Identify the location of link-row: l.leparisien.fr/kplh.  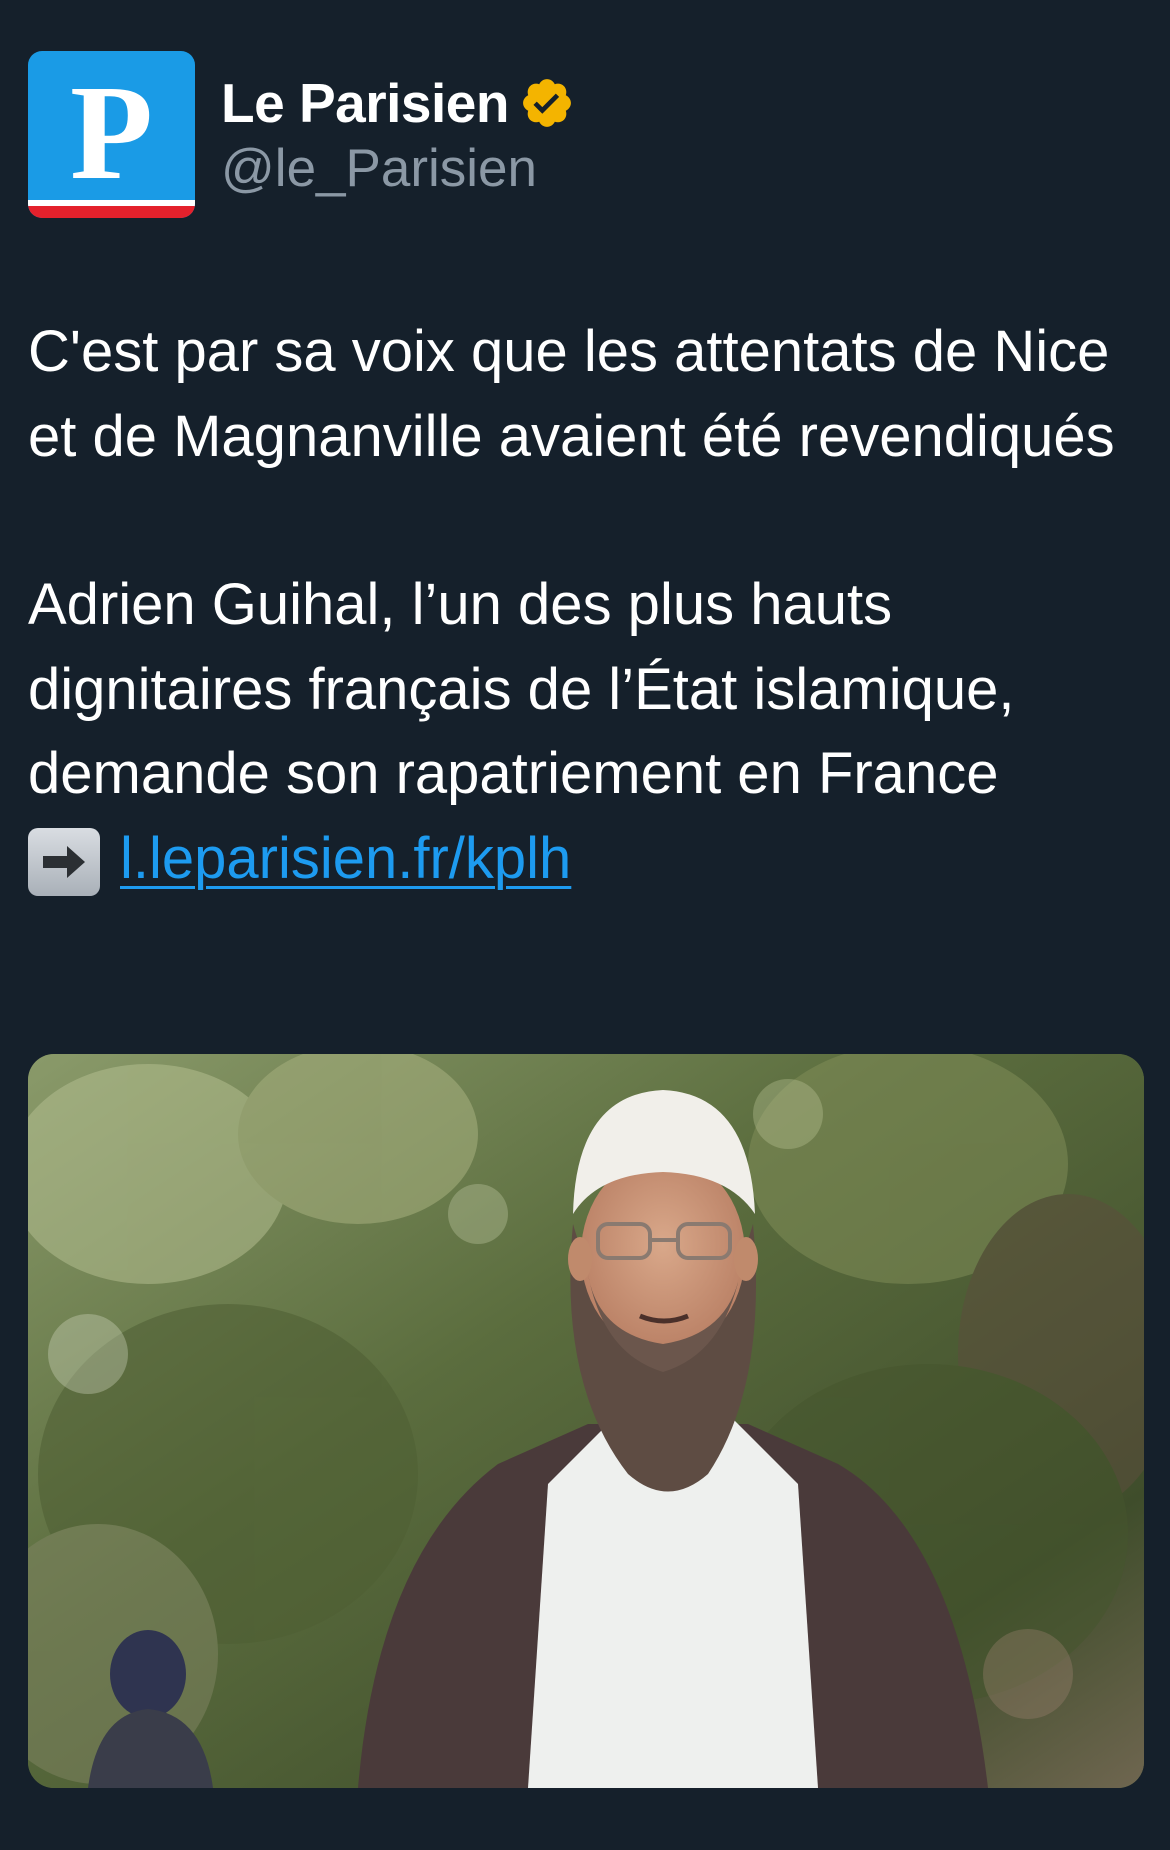
(588, 859).